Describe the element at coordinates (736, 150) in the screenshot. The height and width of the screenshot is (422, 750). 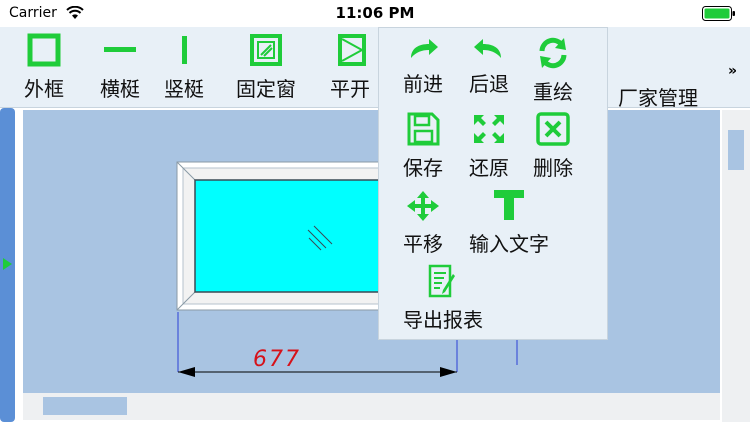
I see `vertical-scroll-thumb` at that location.